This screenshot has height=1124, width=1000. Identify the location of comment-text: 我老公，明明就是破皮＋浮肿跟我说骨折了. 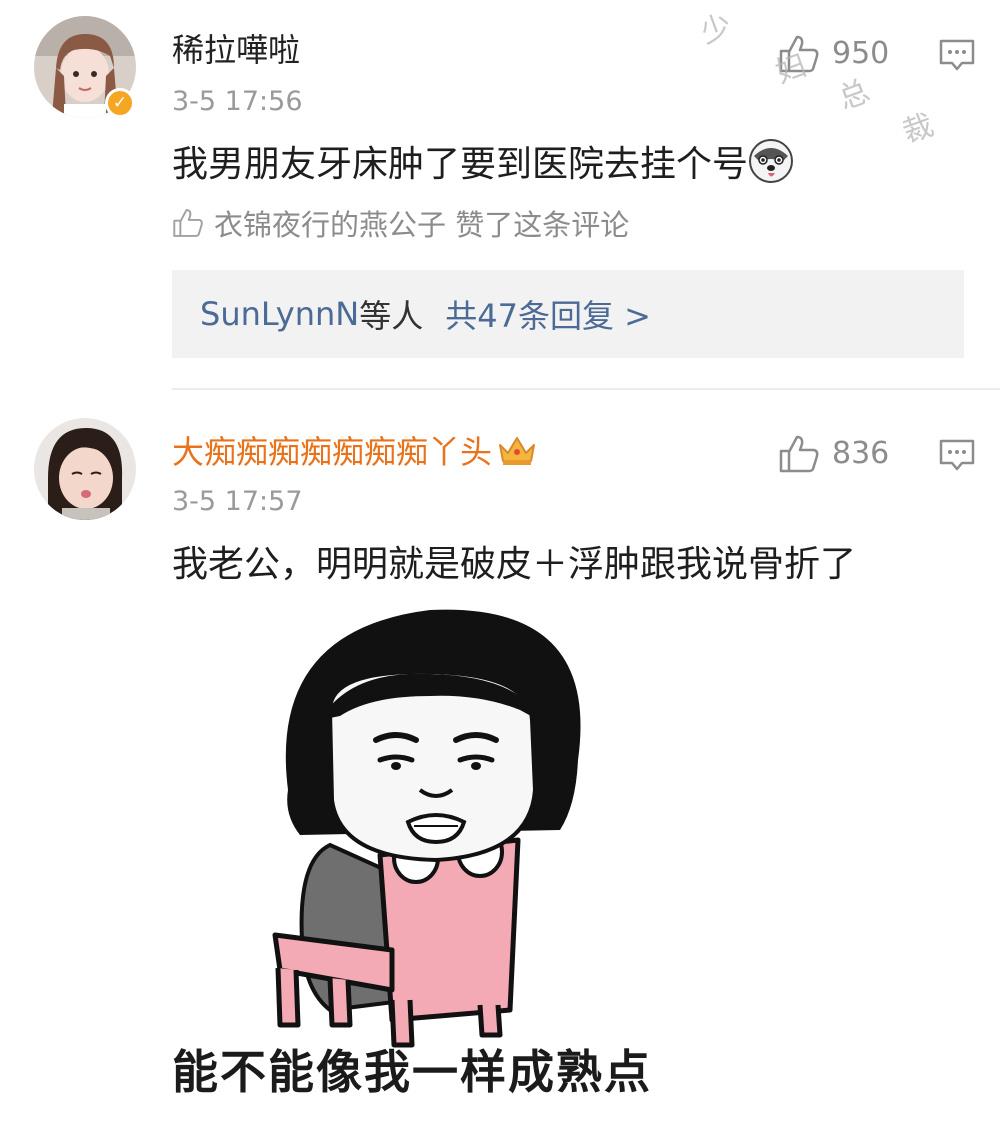
(514, 564).